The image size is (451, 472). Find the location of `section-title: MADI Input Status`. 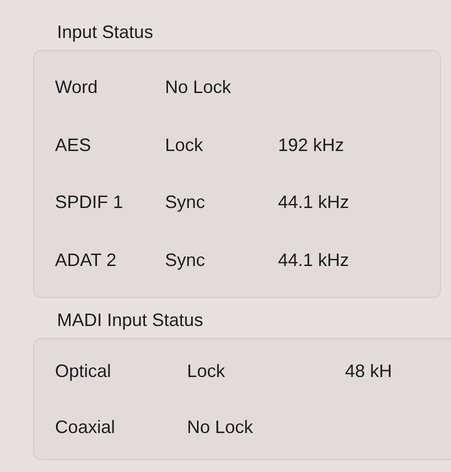

section-title: MADI Input Status is located at coordinates (130, 320).